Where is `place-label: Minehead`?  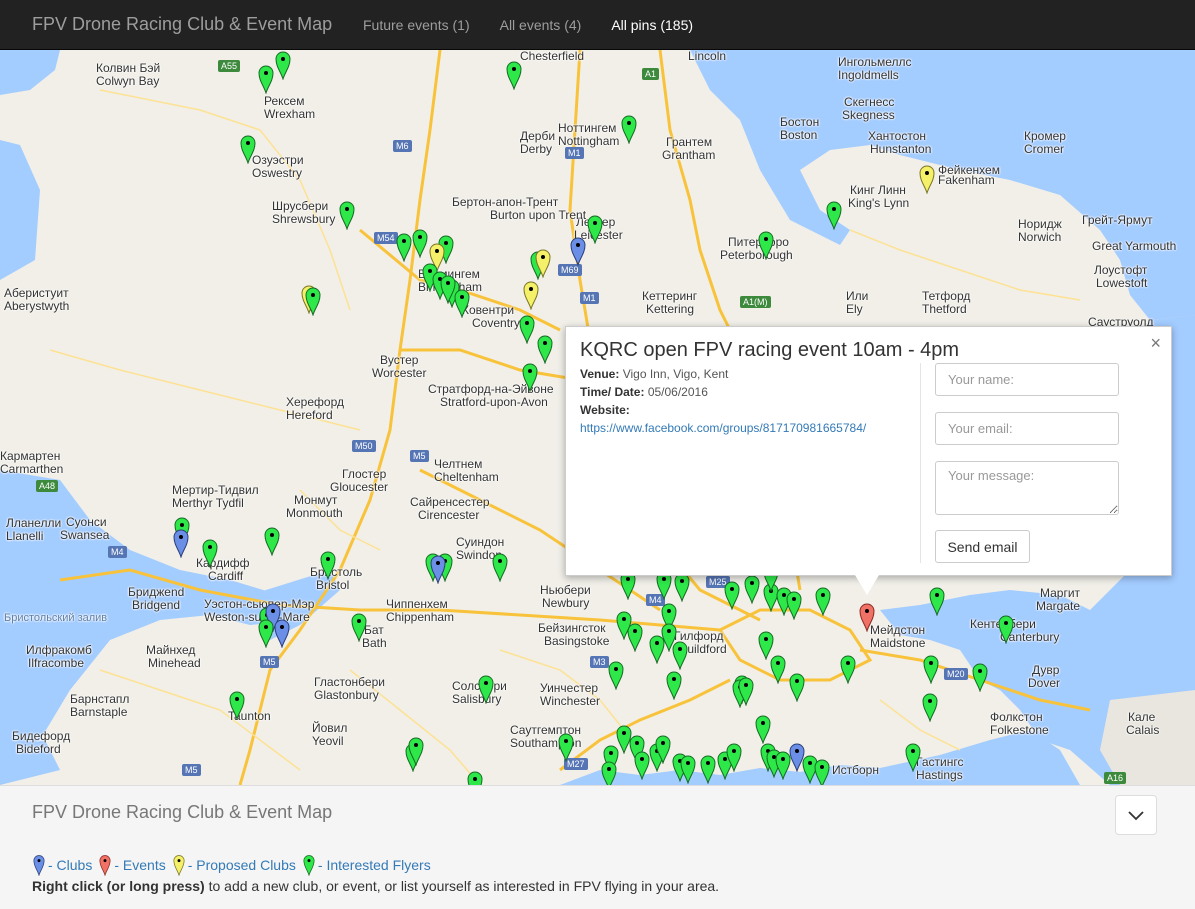
place-label: Minehead is located at coordinates (174, 663).